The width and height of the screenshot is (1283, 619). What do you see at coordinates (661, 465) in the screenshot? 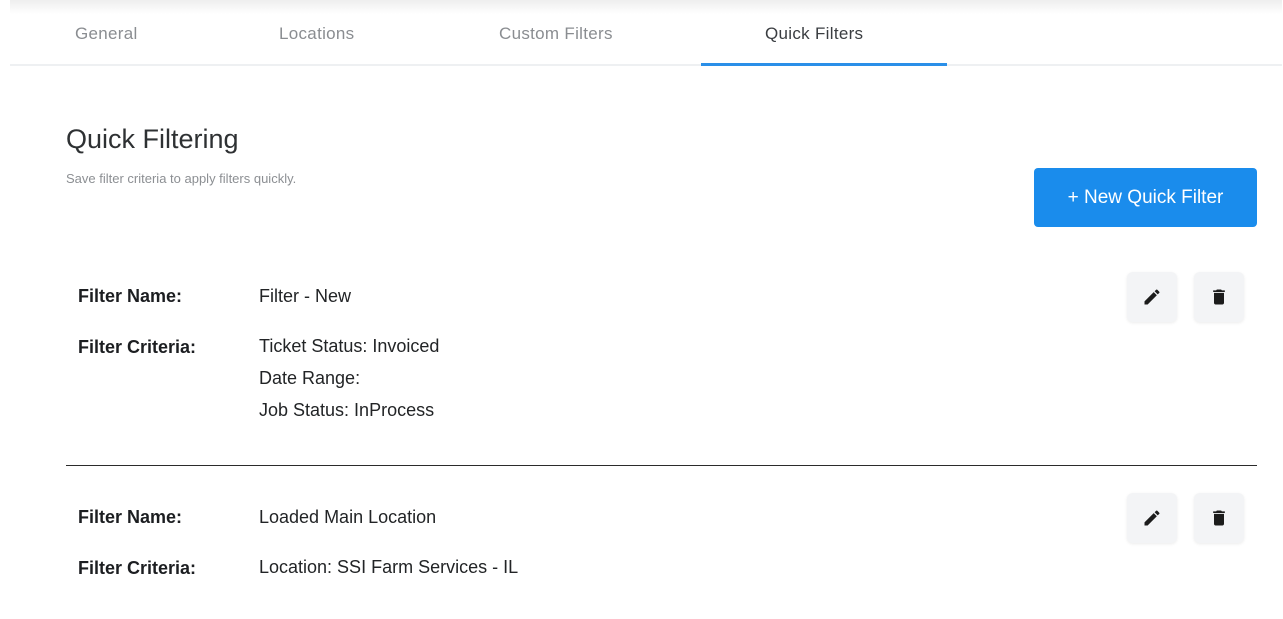
I see `filter-divider` at bounding box center [661, 465].